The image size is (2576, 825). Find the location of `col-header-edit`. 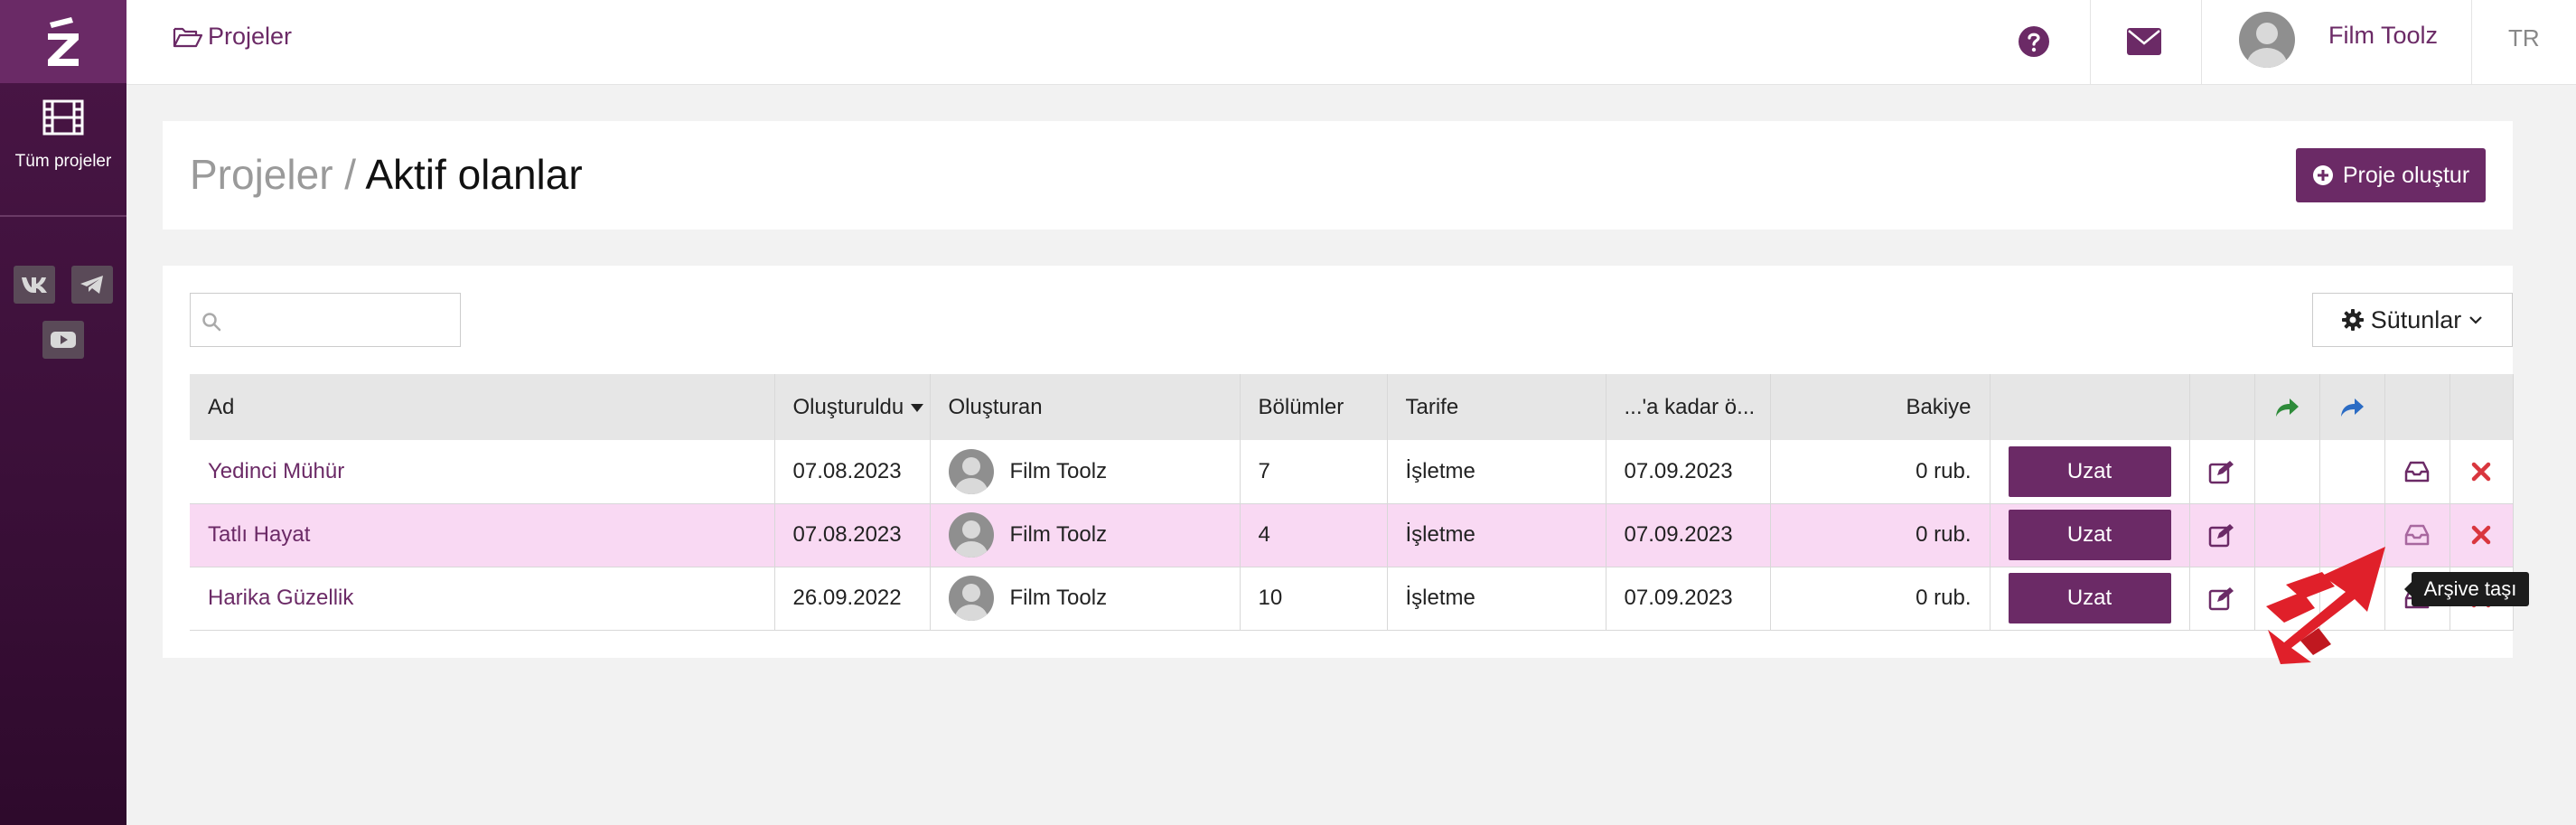

col-header-edit is located at coordinates (2222, 407).